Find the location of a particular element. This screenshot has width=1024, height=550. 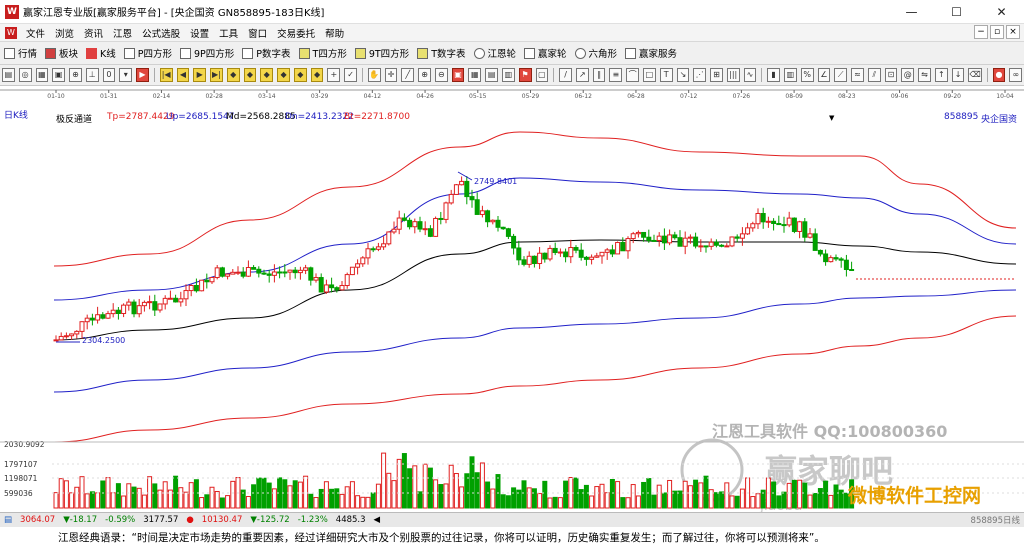

channel-icon: ∥ is located at coordinates (599, 75).